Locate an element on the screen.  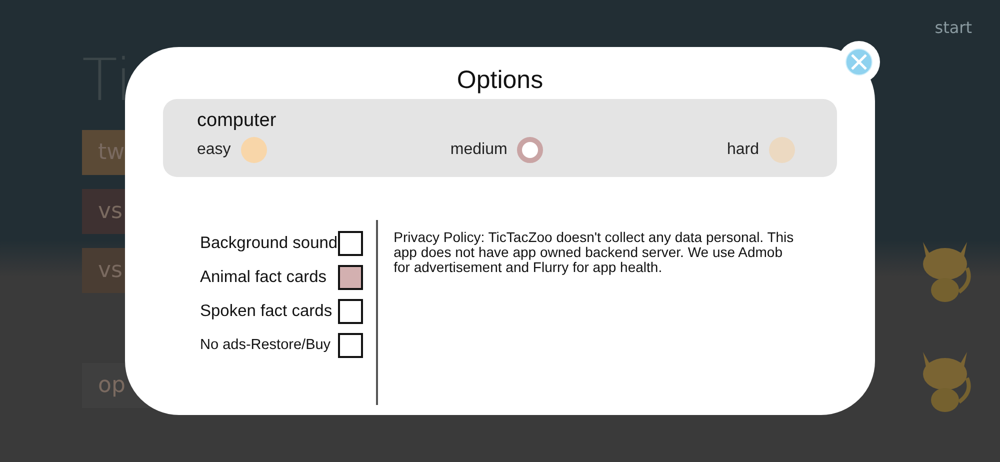
setting-label: No ads-Restore/Buy is located at coordinates (265, 345).